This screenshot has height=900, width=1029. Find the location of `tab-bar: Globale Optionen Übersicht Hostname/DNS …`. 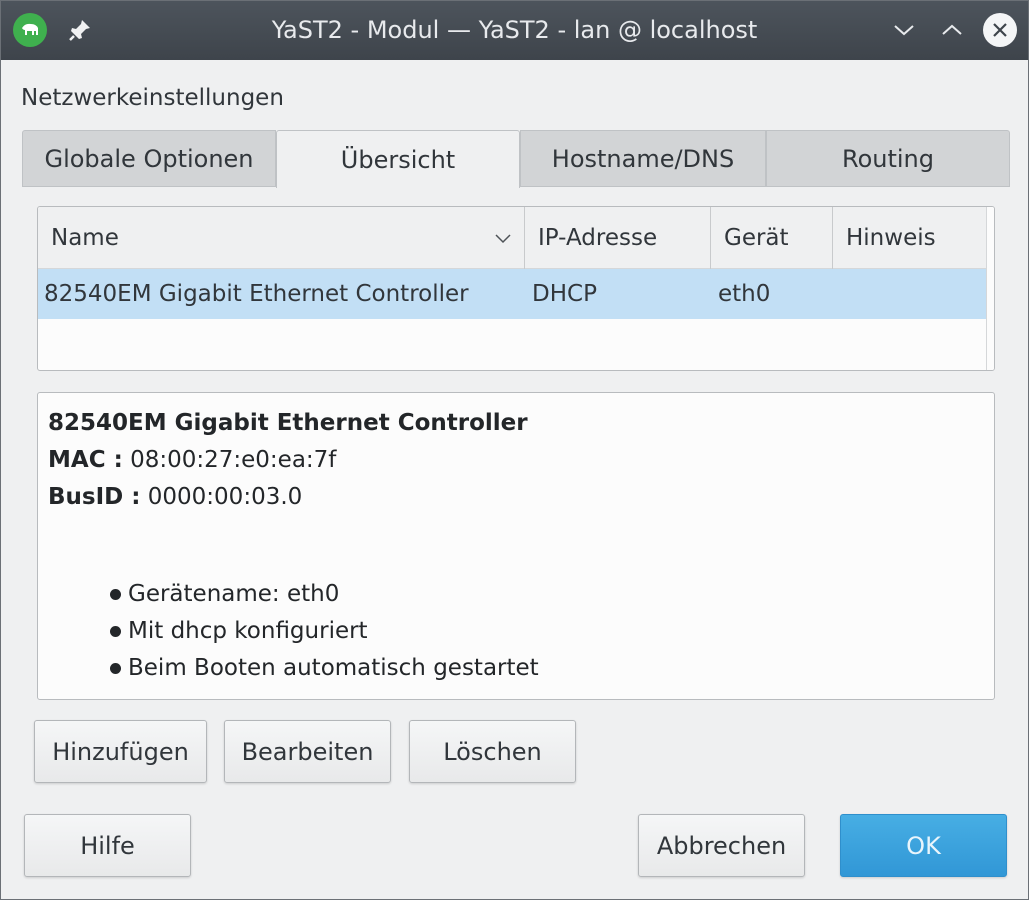

tab-bar: Globale Optionen Übersicht Hostname/DNS … is located at coordinates (516, 159).